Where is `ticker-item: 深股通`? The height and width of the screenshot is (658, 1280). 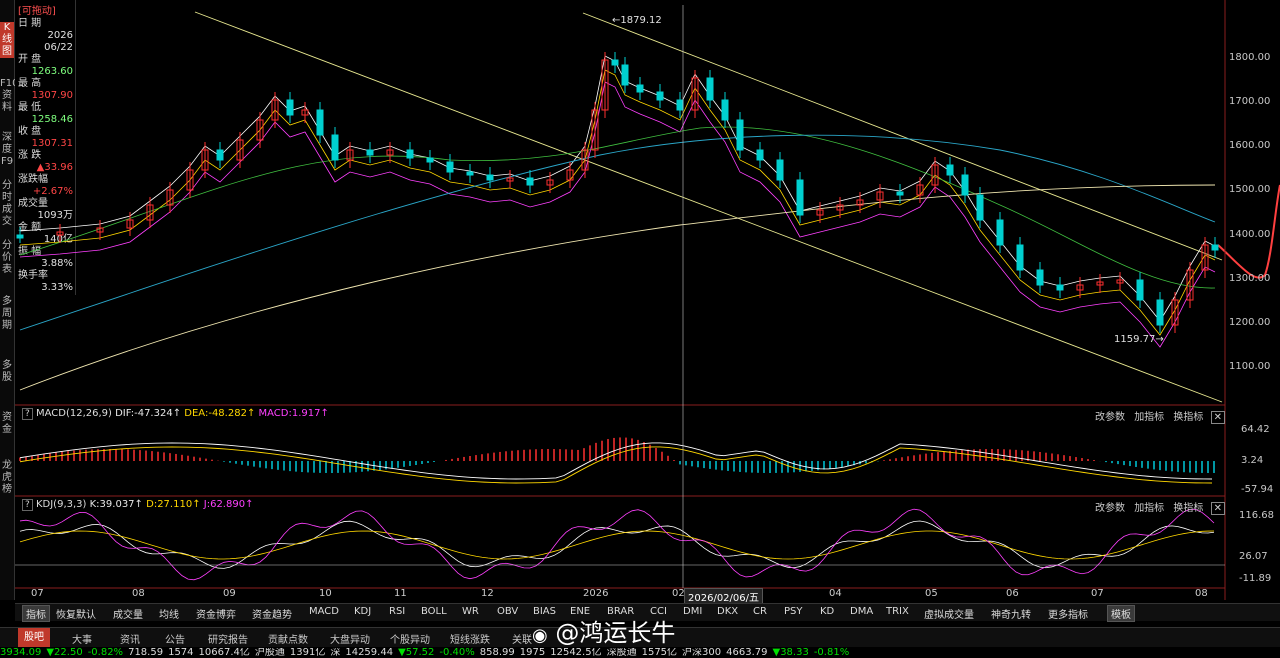 ticker-item: 深股通 is located at coordinates (621, 653).